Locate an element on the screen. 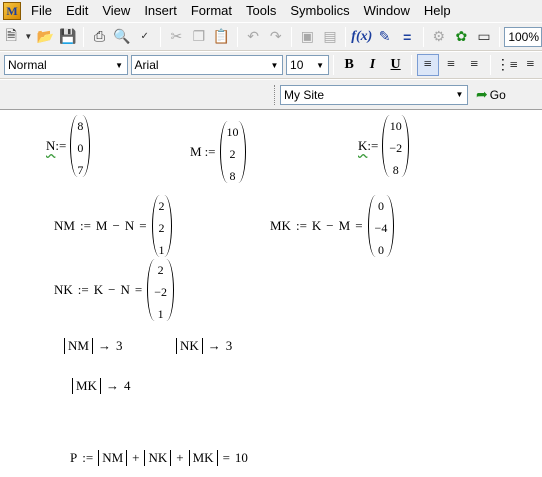 The height and width of the screenshot is (477, 542). open-icon: 📂 is located at coordinates (45, 37).